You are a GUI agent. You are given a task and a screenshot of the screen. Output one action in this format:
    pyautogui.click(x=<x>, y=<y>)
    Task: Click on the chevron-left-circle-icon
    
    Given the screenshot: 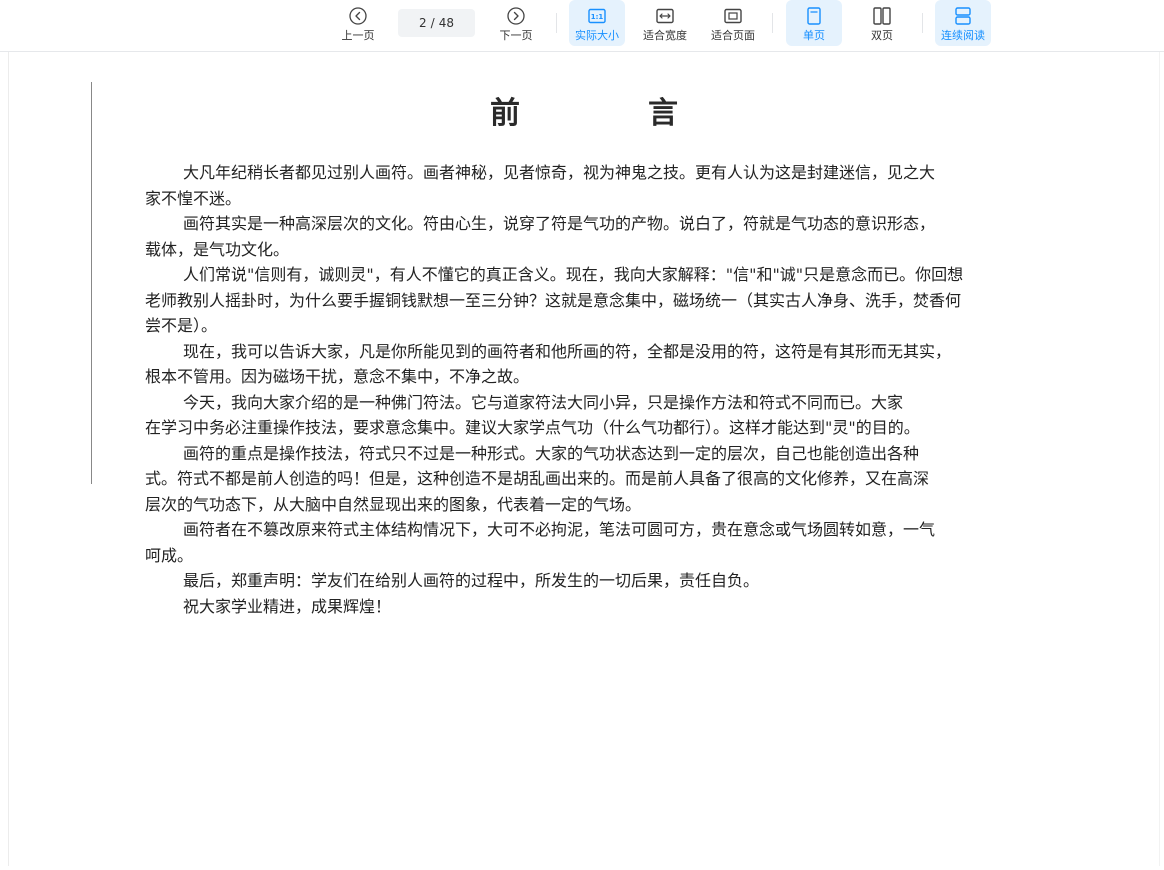 What is the action you would take?
    pyautogui.click(x=358, y=16)
    